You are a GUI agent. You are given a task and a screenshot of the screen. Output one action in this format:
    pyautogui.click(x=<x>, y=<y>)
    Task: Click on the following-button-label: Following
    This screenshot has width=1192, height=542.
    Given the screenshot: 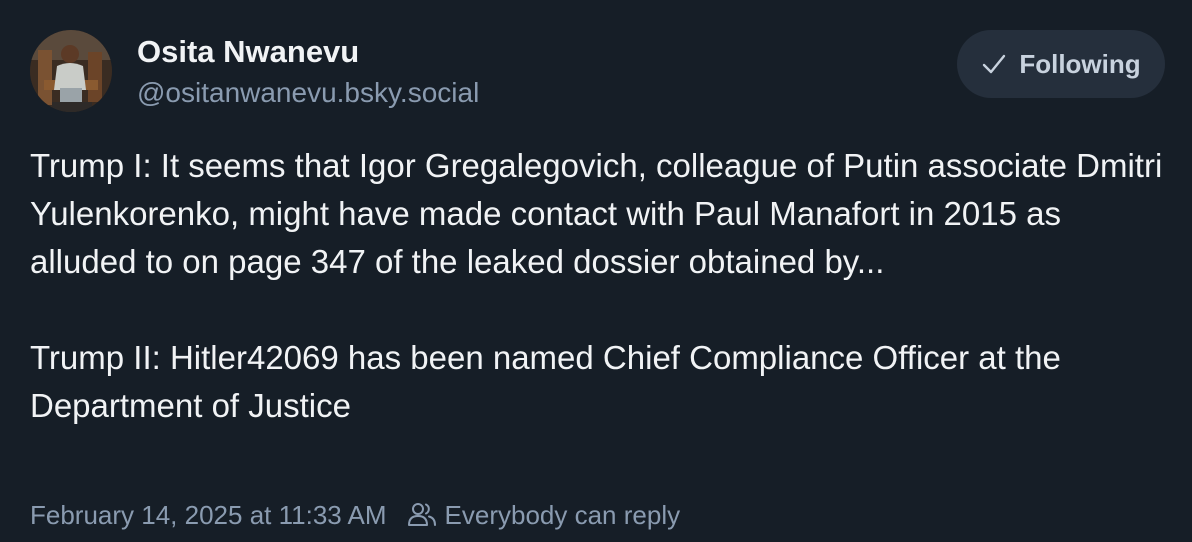 What is the action you would take?
    pyautogui.click(x=1080, y=63)
    